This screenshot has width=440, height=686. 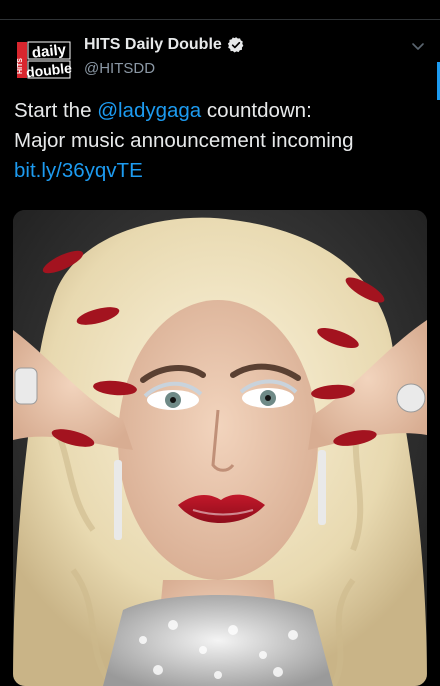 I want to click on mention-link: @ladygaga, so click(x=149, y=110).